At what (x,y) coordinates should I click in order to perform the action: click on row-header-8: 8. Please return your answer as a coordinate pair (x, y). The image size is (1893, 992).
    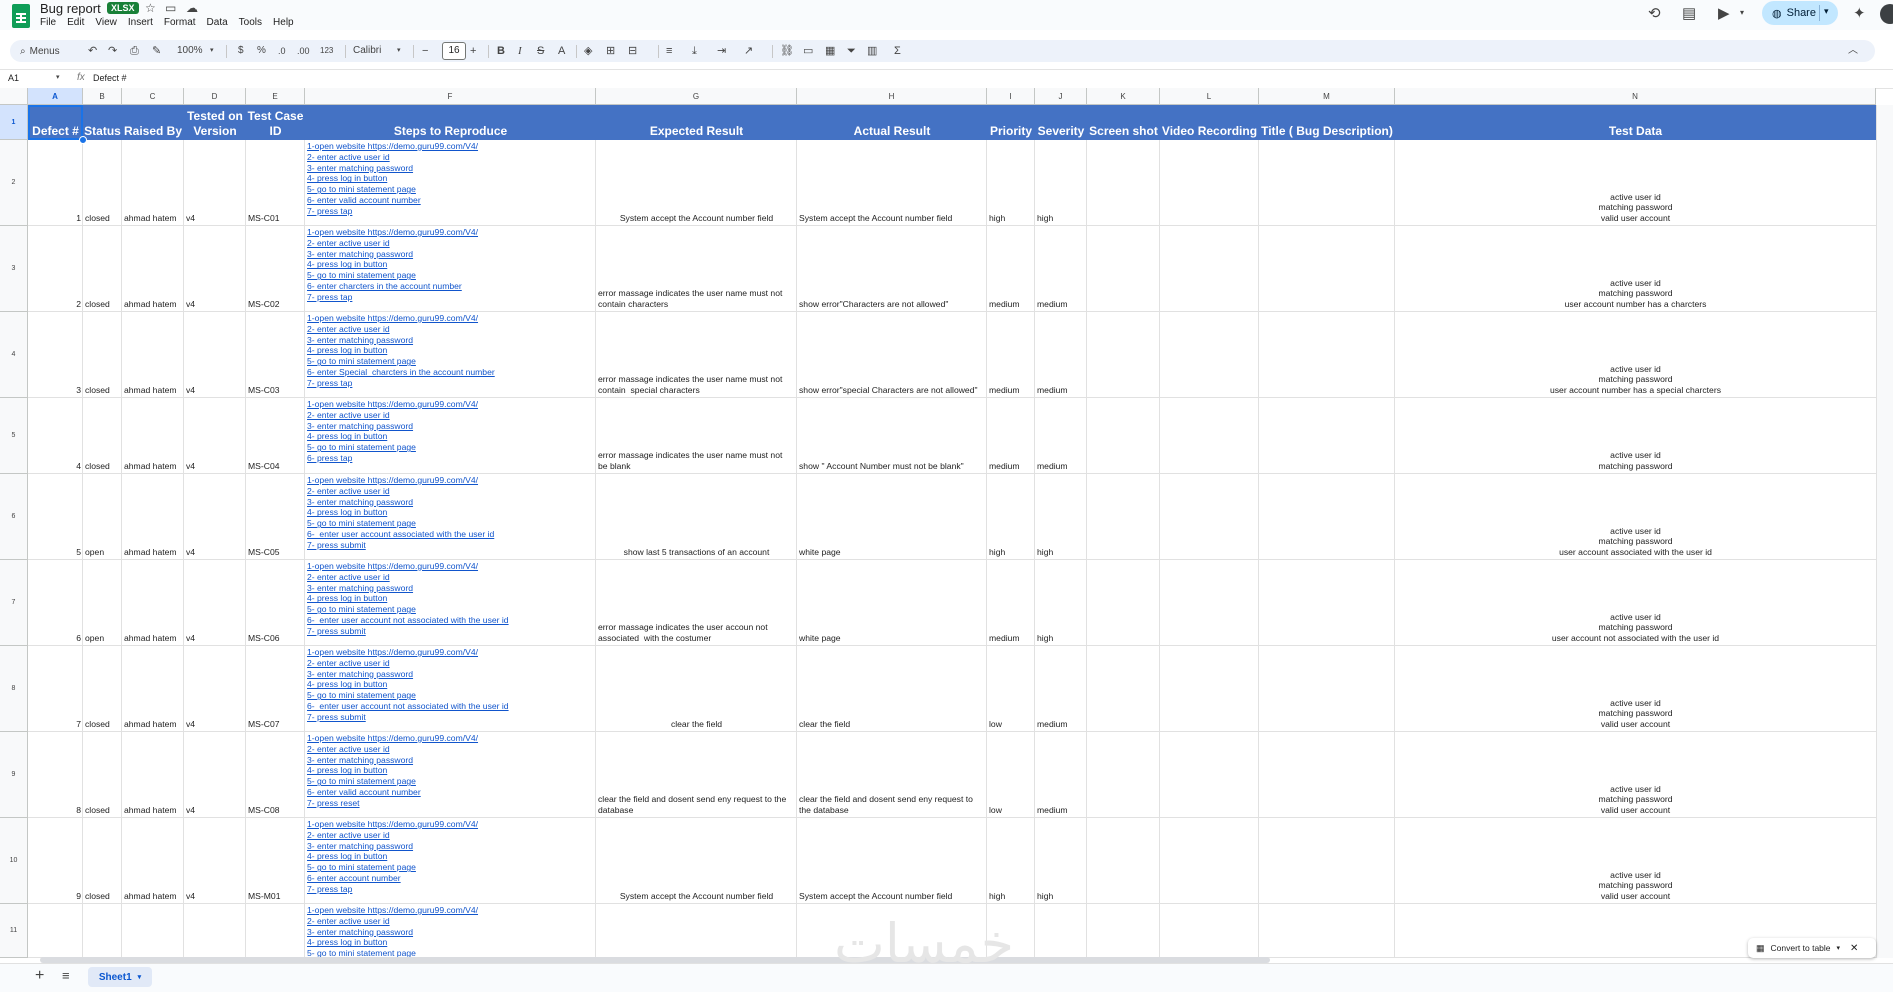
    Looking at the image, I should click on (14, 689).